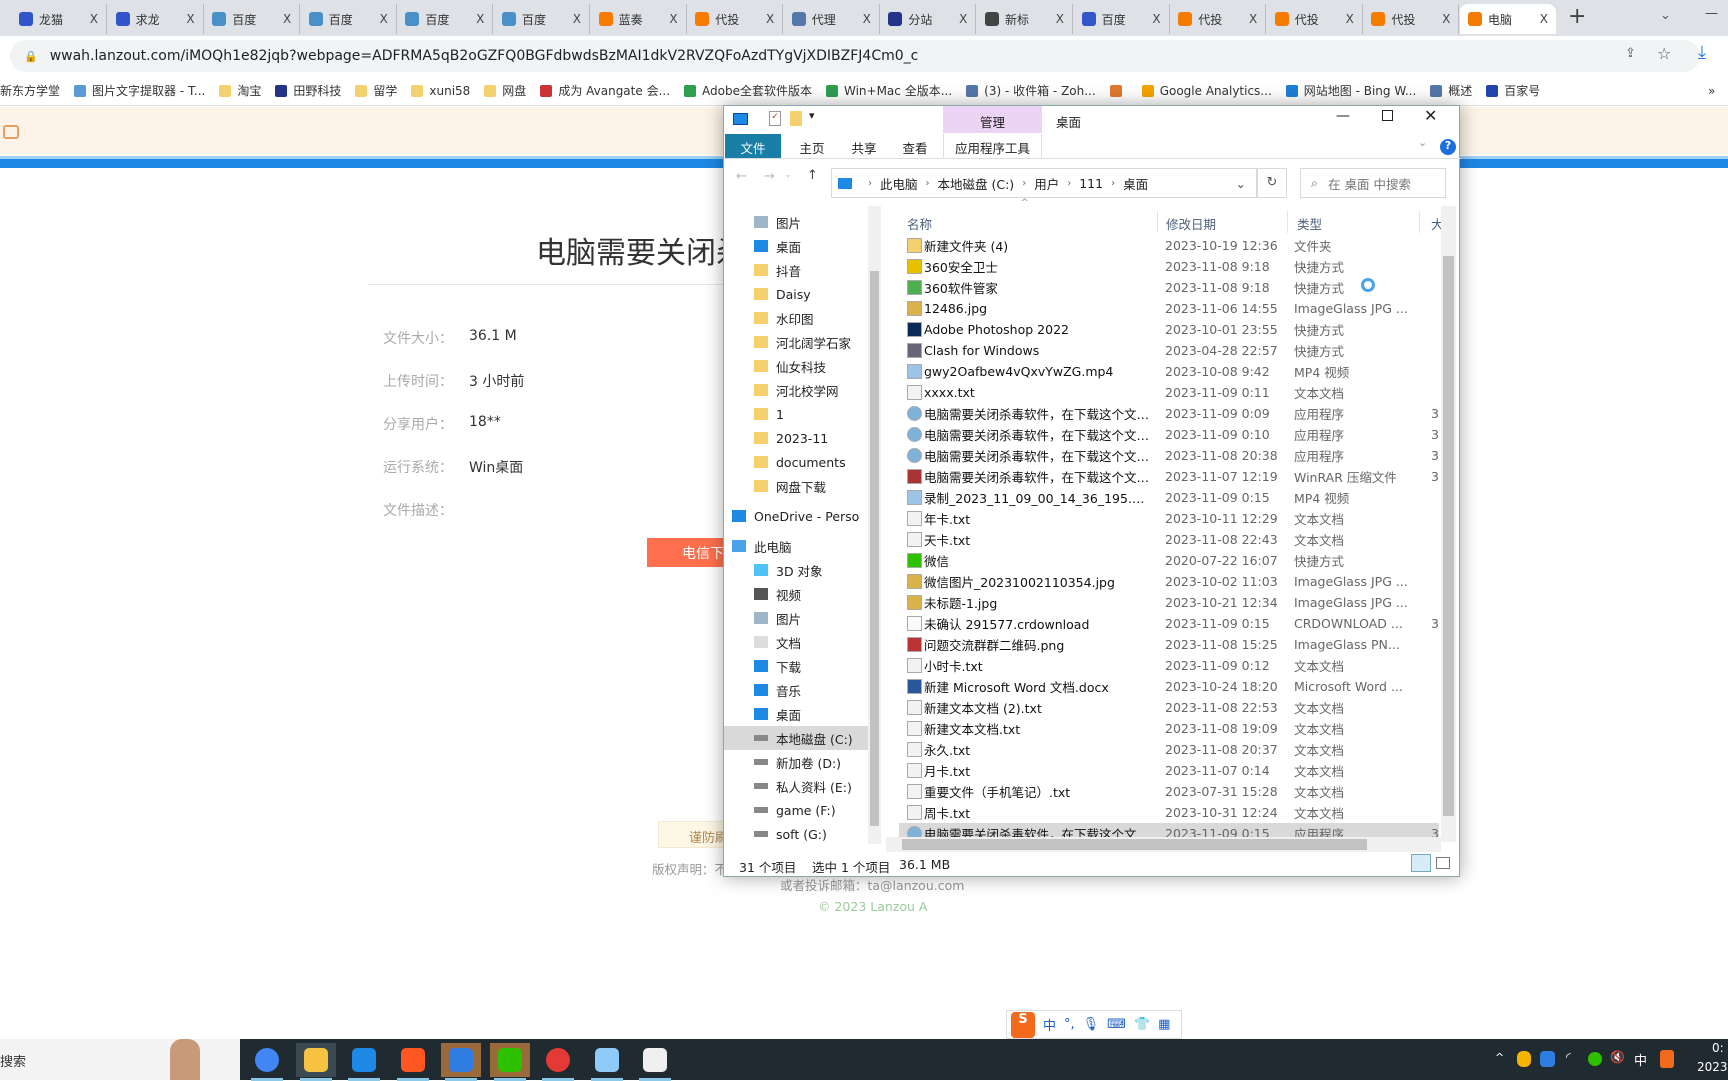 The height and width of the screenshot is (1081, 1728). I want to click on window-minimize-button: —, so click(1711, 13).